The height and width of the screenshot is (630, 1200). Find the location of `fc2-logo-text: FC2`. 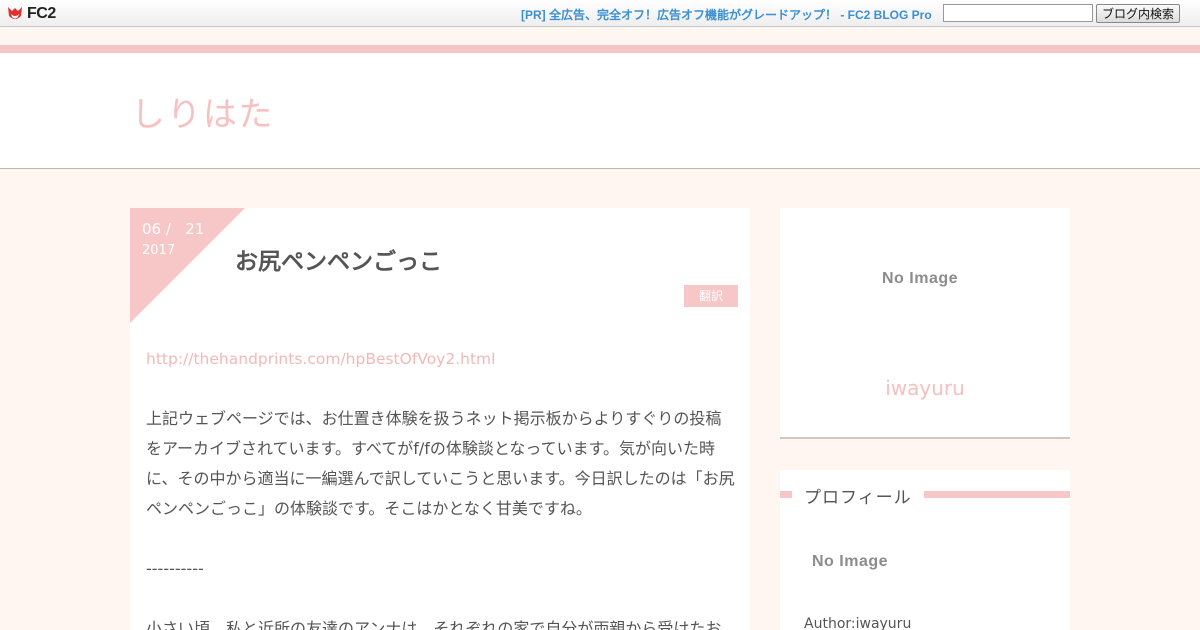

fc2-logo-text: FC2 is located at coordinates (41, 13).